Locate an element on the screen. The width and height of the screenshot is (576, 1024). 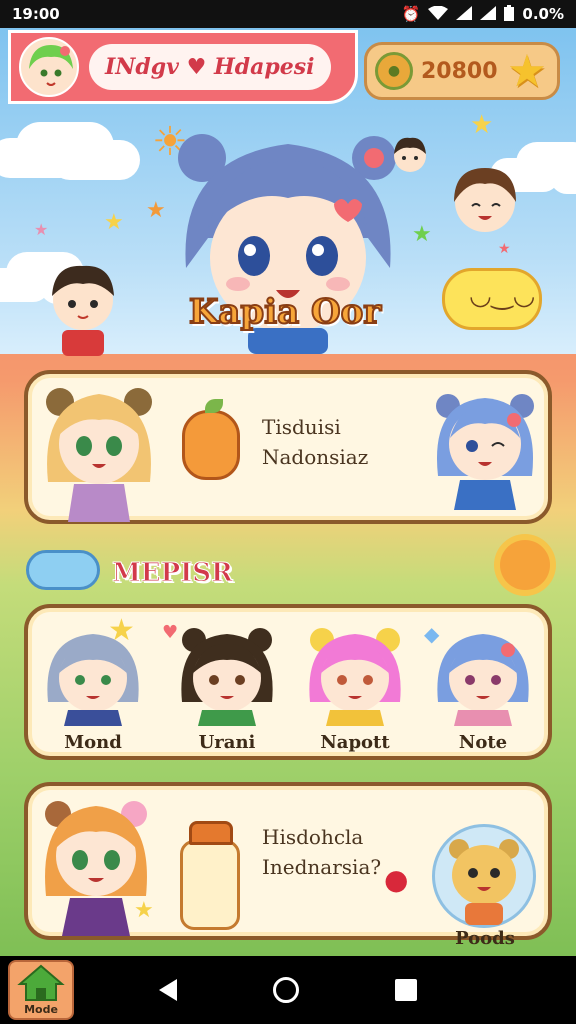
character-portrait-frame is located at coordinates (484, 876).